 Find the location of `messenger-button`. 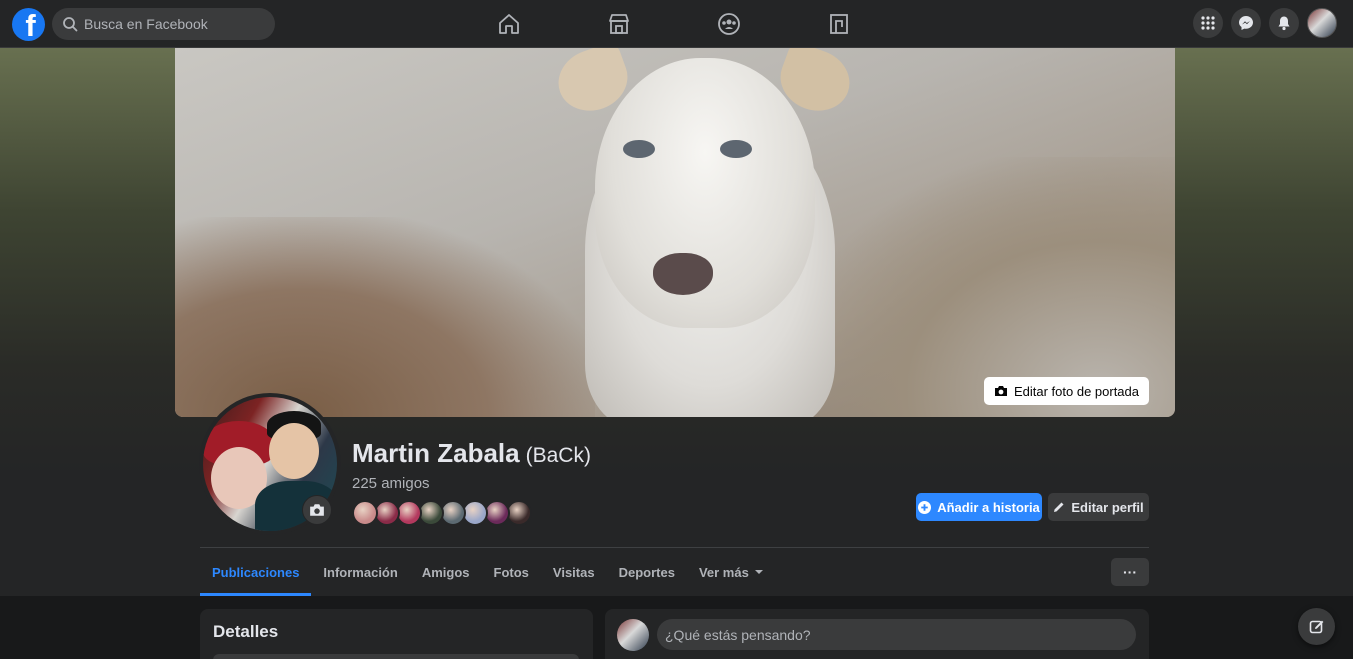

messenger-button is located at coordinates (1246, 23).